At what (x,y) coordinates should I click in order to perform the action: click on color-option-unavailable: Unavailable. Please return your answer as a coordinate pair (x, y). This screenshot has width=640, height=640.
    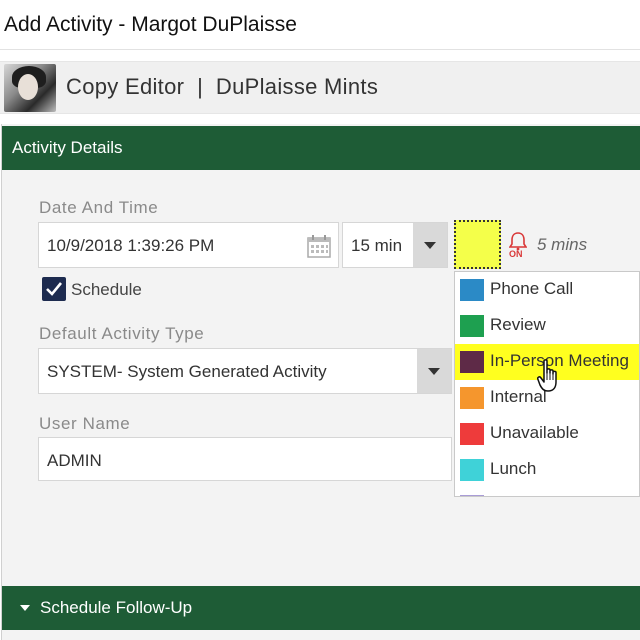
    Looking at the image, I should click on (547, 434).